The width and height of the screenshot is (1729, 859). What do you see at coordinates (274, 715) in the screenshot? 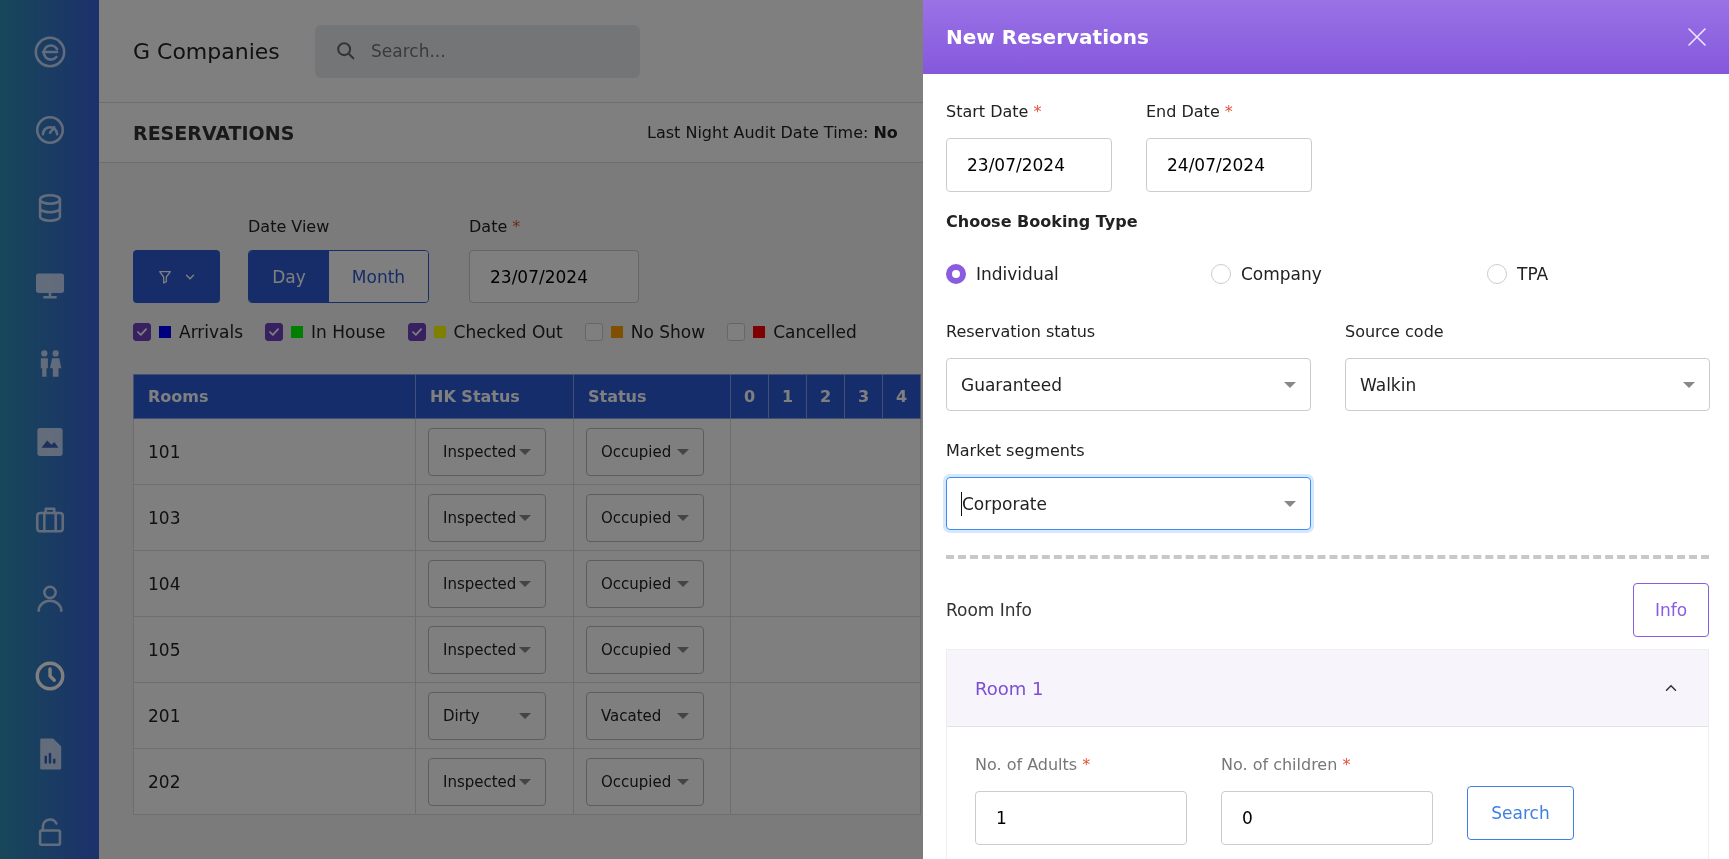
I see `table-cell: 201` at bounding box center [274, 715].